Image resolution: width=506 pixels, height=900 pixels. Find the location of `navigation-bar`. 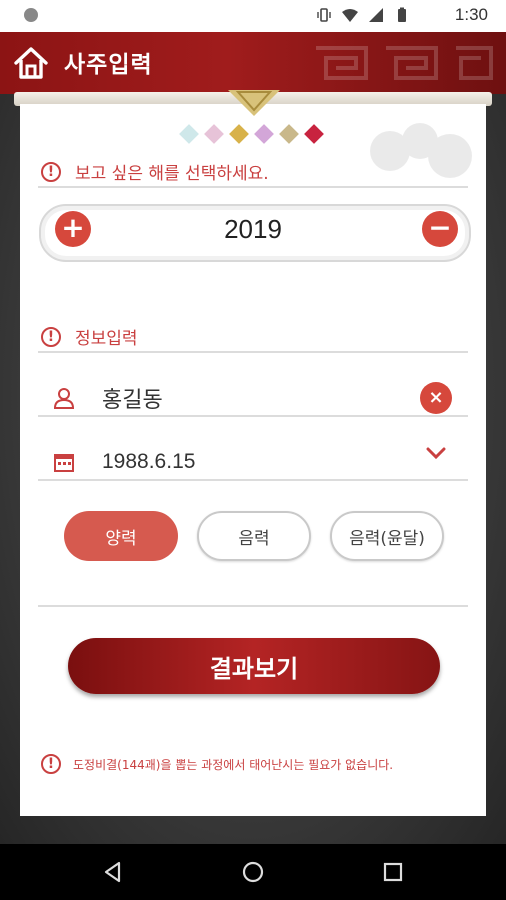

navigation-bar is located at coordinates (253, 872).